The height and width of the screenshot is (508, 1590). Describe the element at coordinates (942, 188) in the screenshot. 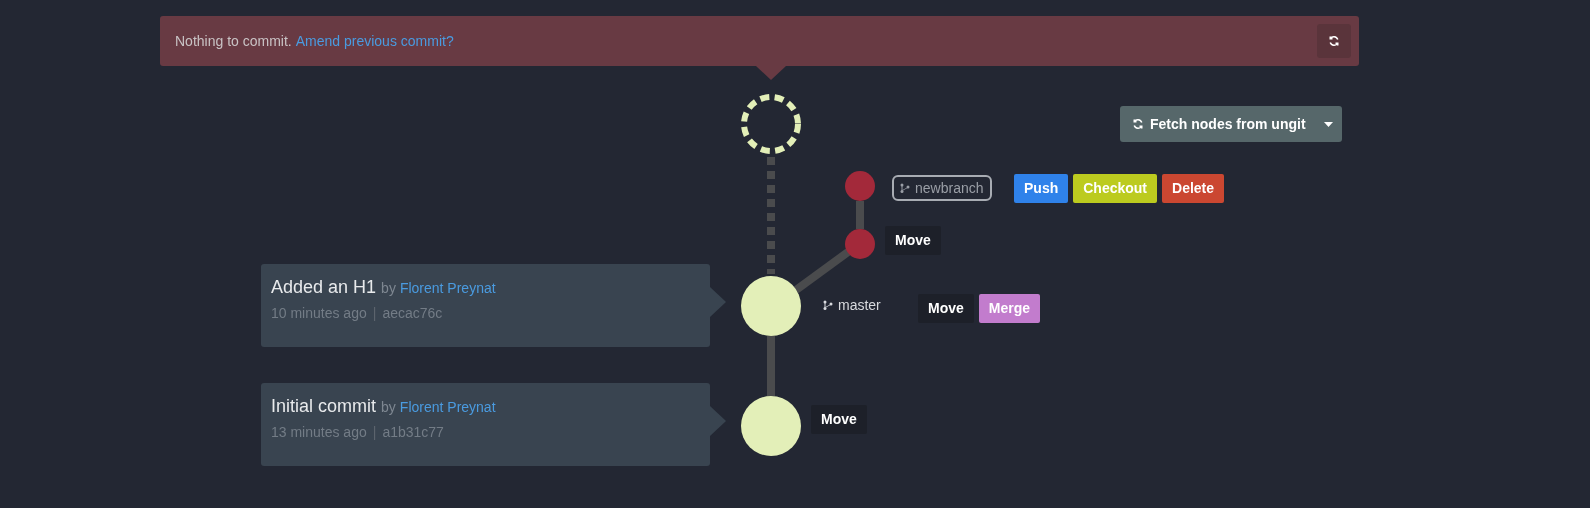

I see `branch-tag: newbranch` at that location.